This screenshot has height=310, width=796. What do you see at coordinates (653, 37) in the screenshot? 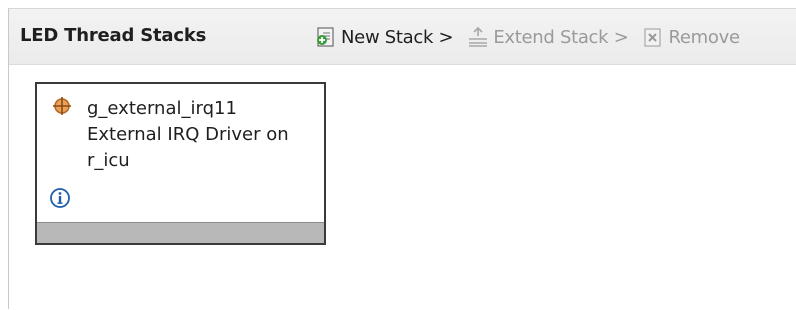
I see `remove-icon` at bounding box center [653, 37].